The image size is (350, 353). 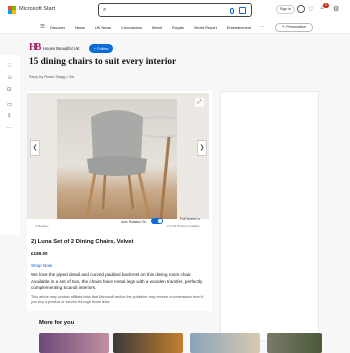 I want to click on left-action-rail: ♡ ☺ ⊡ ▭ ⇪ ⋯, so click(x=10, y=145).